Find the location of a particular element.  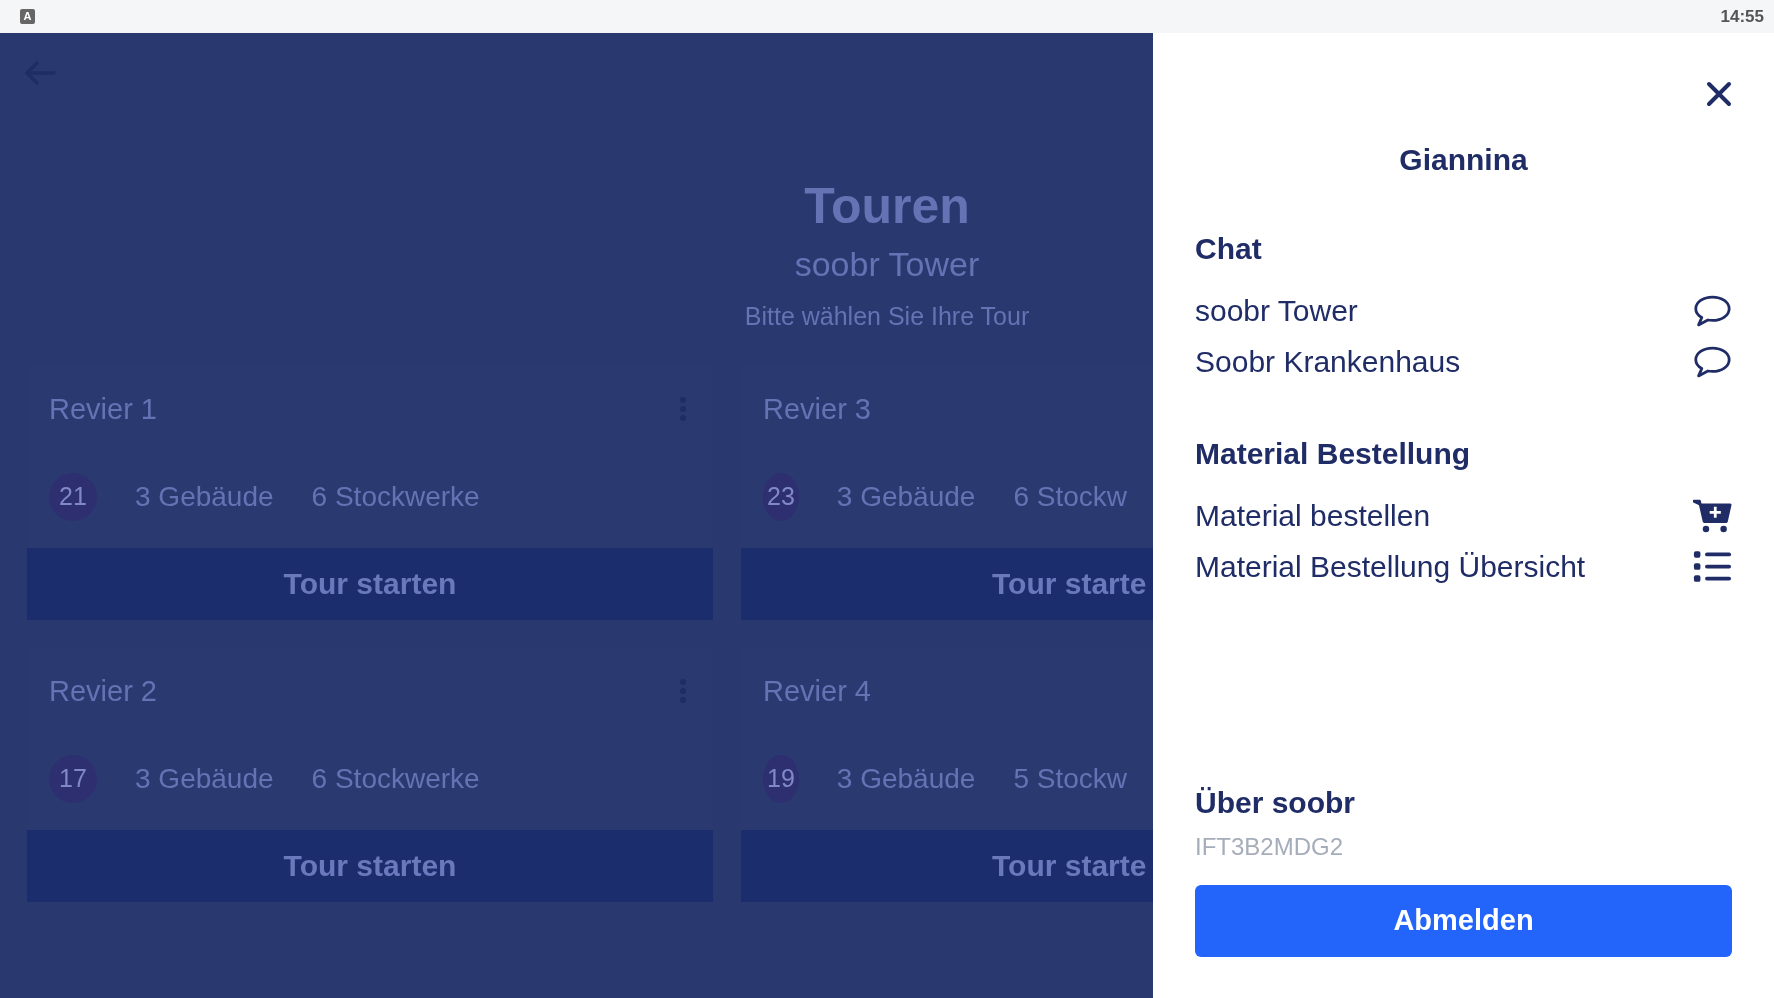

menu-item-link: Material Bestellung Übersicht is located at coordinates (1444, 566).